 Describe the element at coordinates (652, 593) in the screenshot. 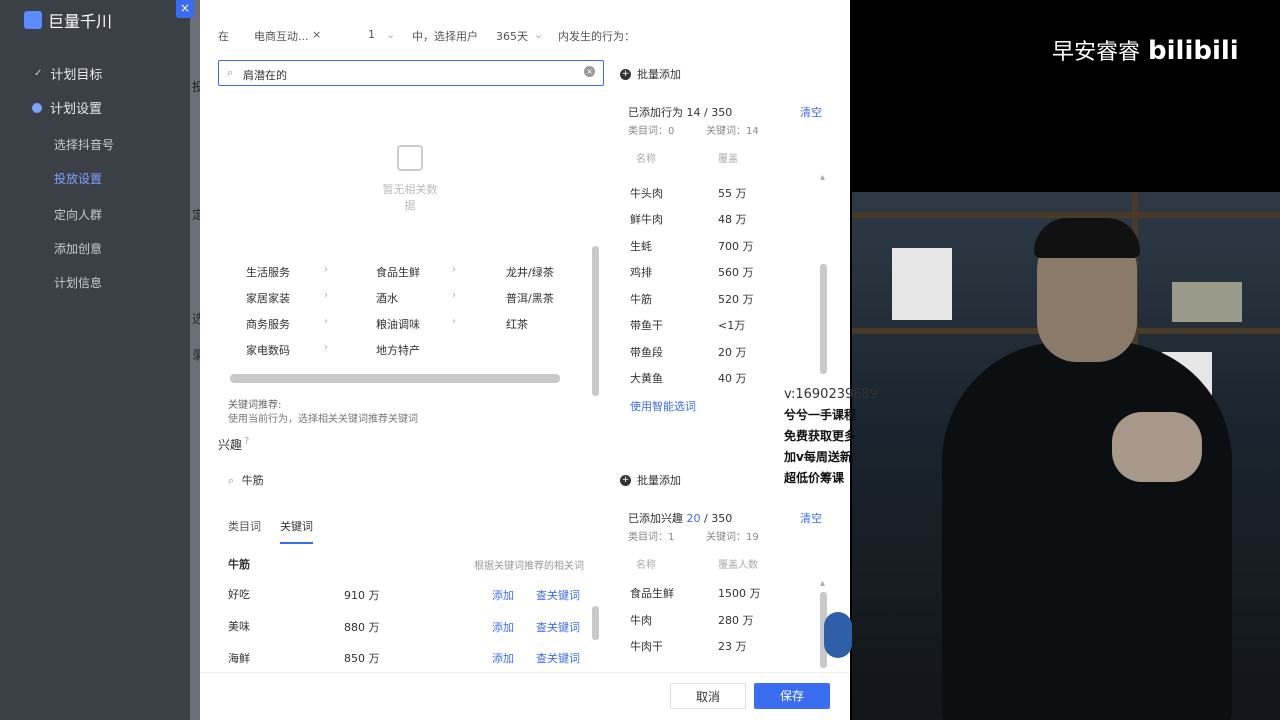

I see `interest-item-name: 食品生鲜` at that location.